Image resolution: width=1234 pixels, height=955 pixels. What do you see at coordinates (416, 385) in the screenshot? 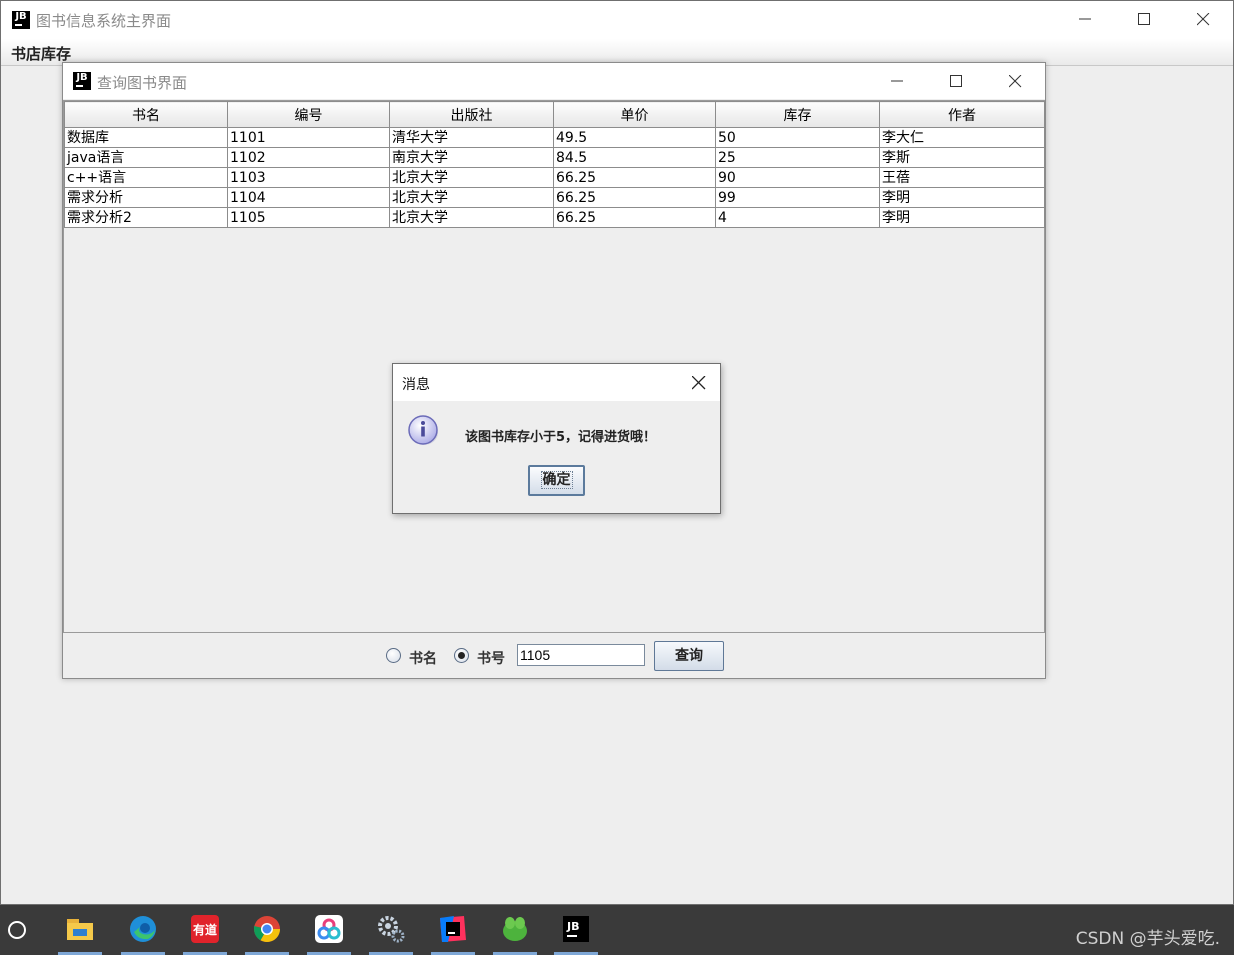
I see `dialog-title: 消息` at bounding box center [416, 385].